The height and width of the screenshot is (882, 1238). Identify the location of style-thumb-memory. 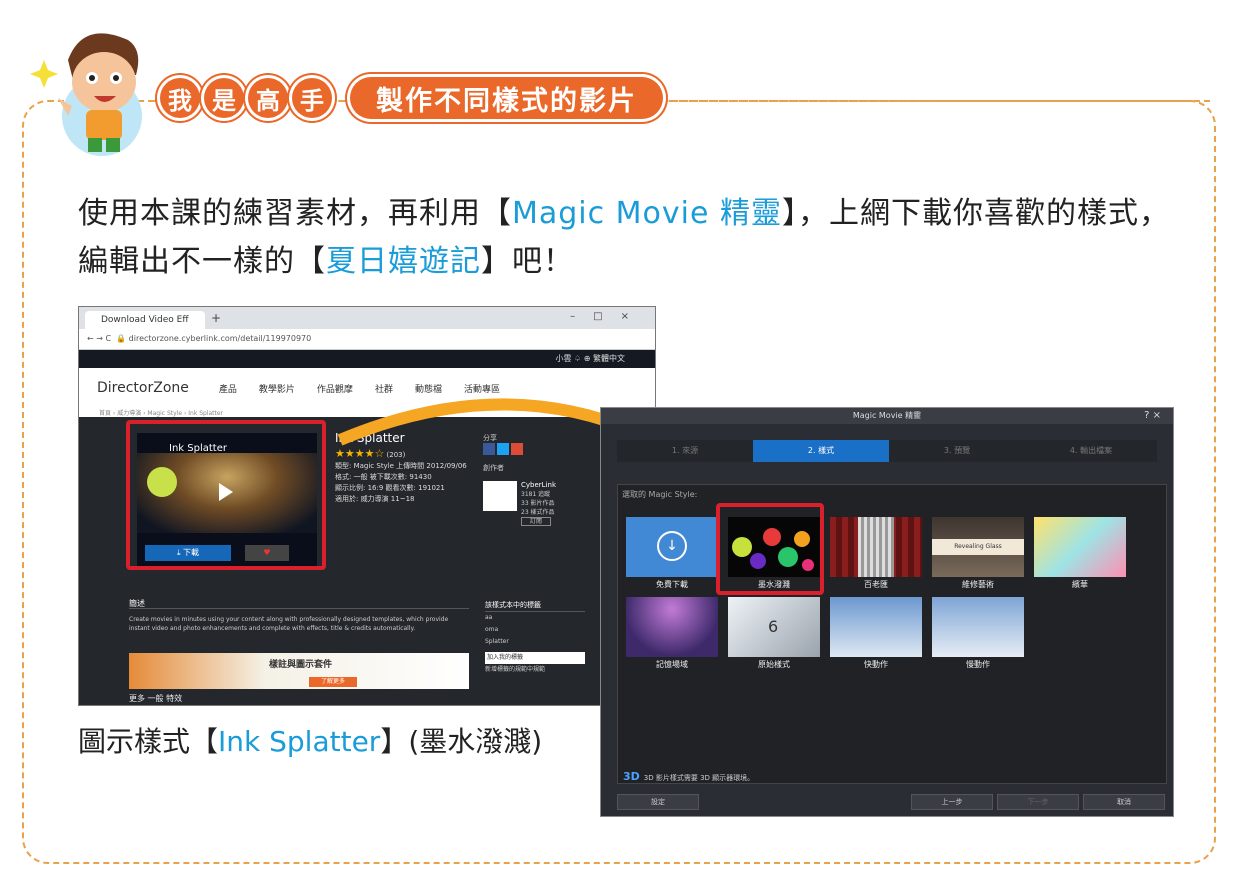
(672, 627).